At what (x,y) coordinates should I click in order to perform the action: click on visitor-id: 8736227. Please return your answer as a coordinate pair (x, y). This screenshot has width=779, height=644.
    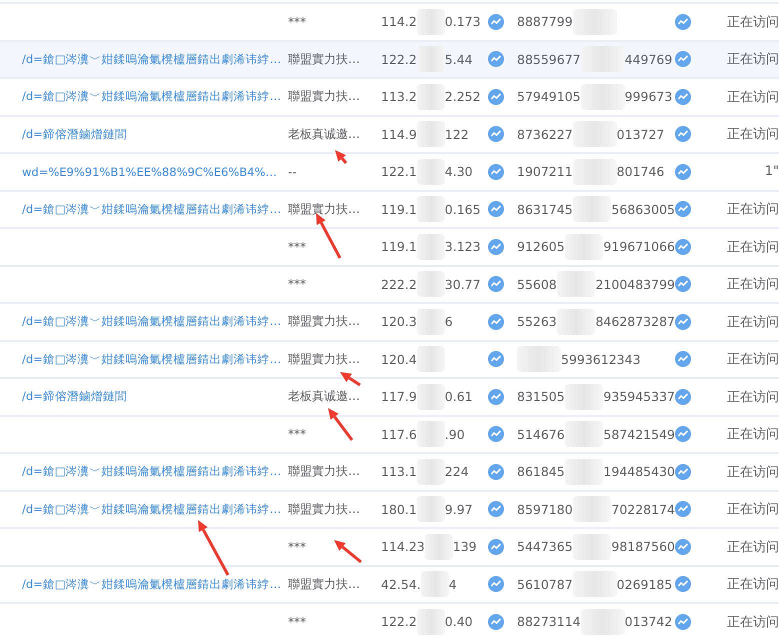
    Looking at the image, I should click on (545, 134).